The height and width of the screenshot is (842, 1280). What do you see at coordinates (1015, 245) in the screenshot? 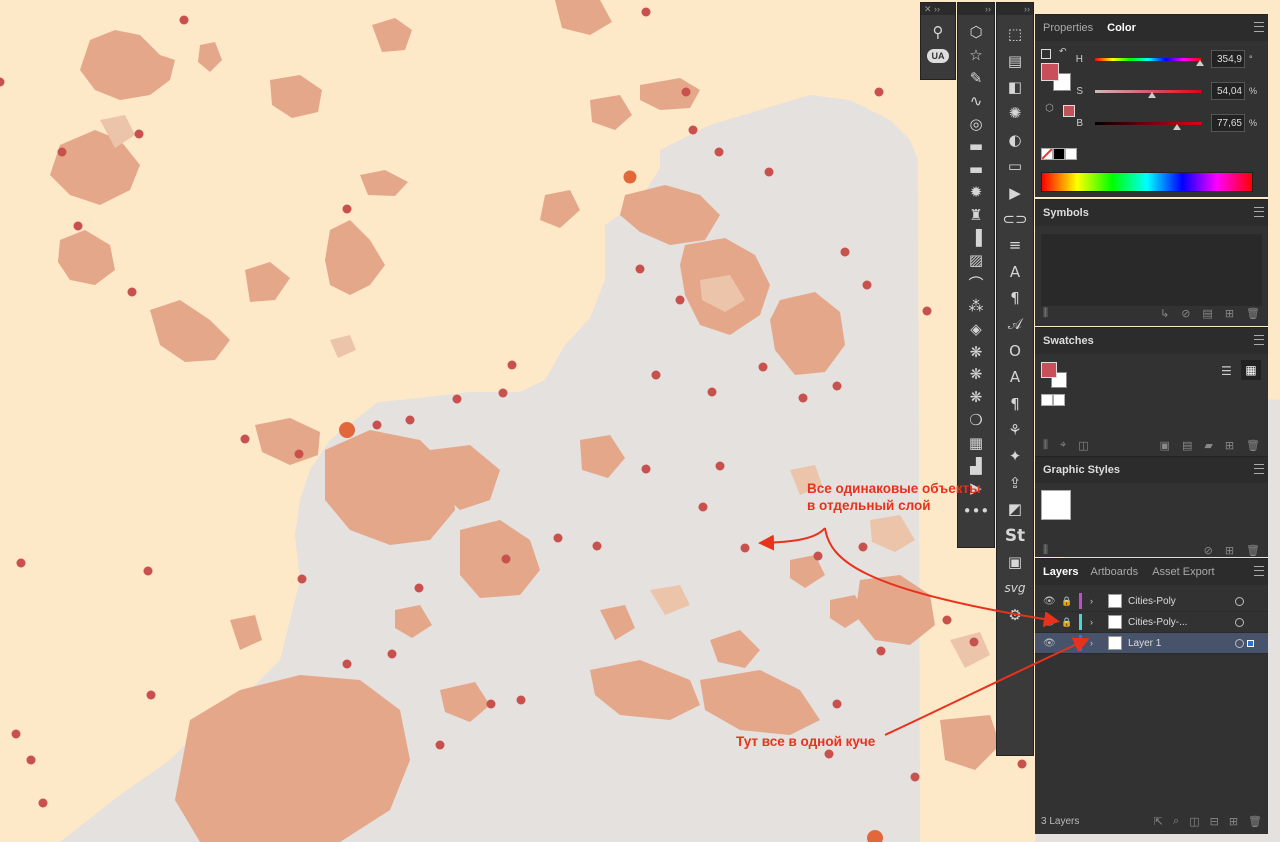
I see `stroke-icon: ≡` at bounding box center [1015, 245].